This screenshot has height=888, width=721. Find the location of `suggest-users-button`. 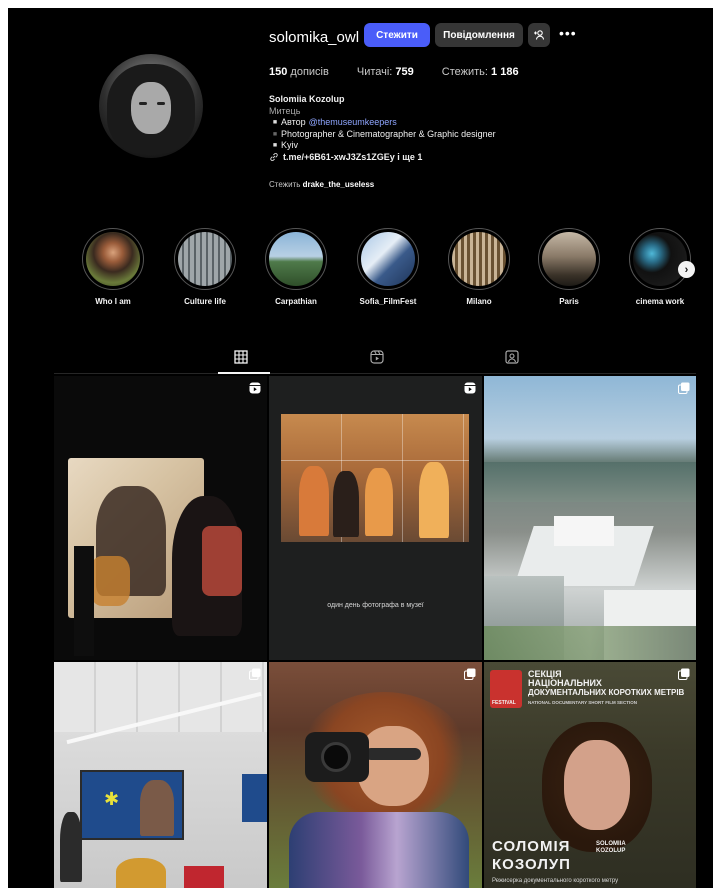

suggest-users-button is located at coordinates (539, 35).